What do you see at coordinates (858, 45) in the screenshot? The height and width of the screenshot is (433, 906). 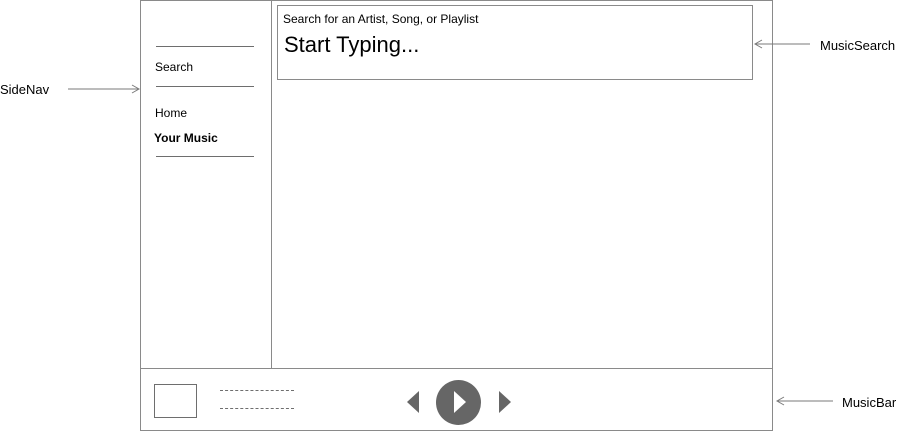 I see `annotation-musicsearch: MusicSearch` at bounding box center [858, 45].